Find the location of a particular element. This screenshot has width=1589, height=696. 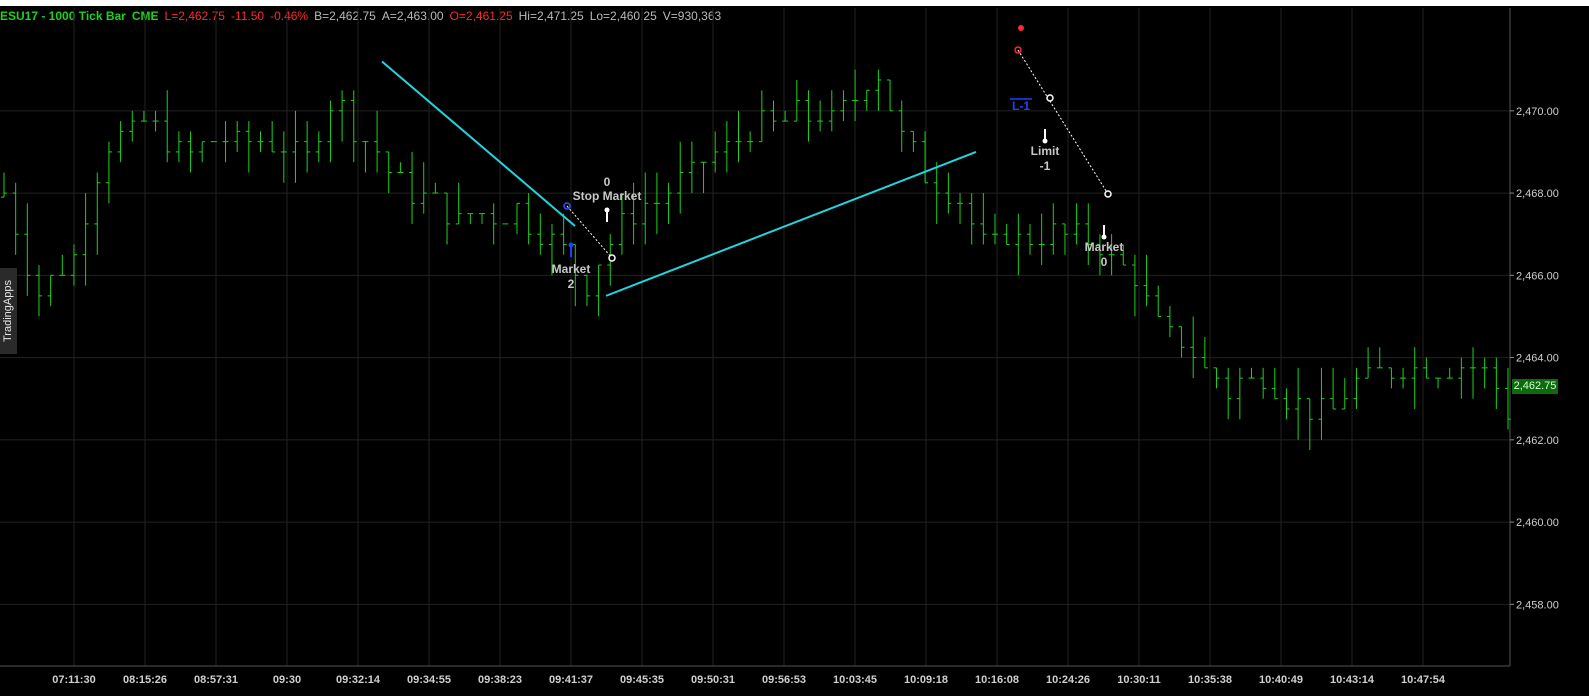

stop-arrow-head is located at coordinates (607, 210).